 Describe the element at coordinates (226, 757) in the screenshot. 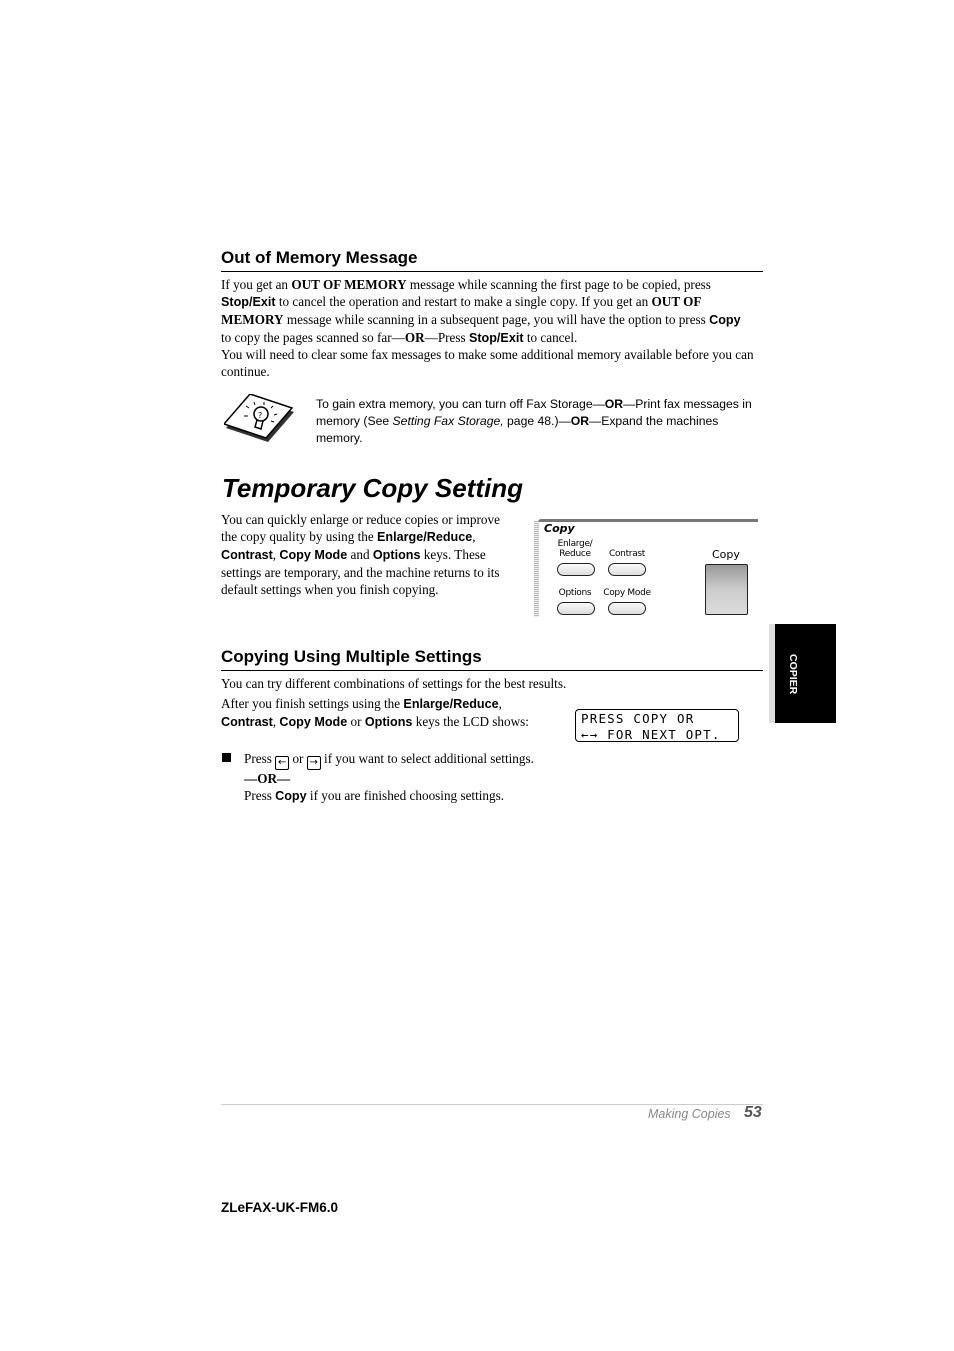

I see `bullet-square-icon` at that location.